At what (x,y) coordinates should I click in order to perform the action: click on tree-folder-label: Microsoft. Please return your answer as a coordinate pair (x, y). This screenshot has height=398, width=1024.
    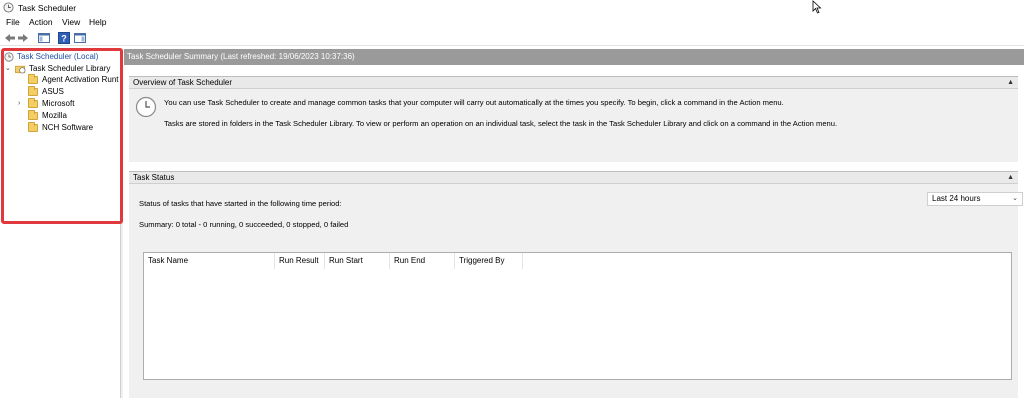
    Looking at the image, I should click on (58, 103).